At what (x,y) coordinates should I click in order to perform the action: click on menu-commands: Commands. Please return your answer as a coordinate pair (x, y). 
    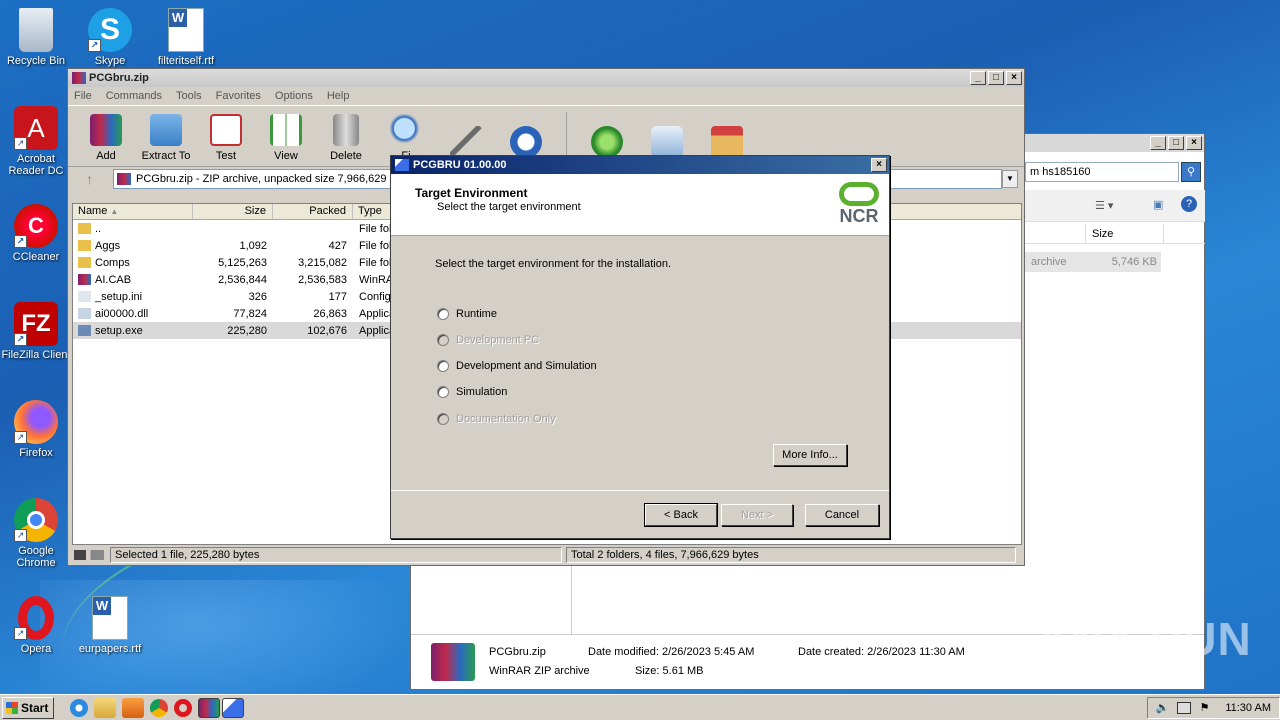
    Looking at the image, I should click on (134, 96).